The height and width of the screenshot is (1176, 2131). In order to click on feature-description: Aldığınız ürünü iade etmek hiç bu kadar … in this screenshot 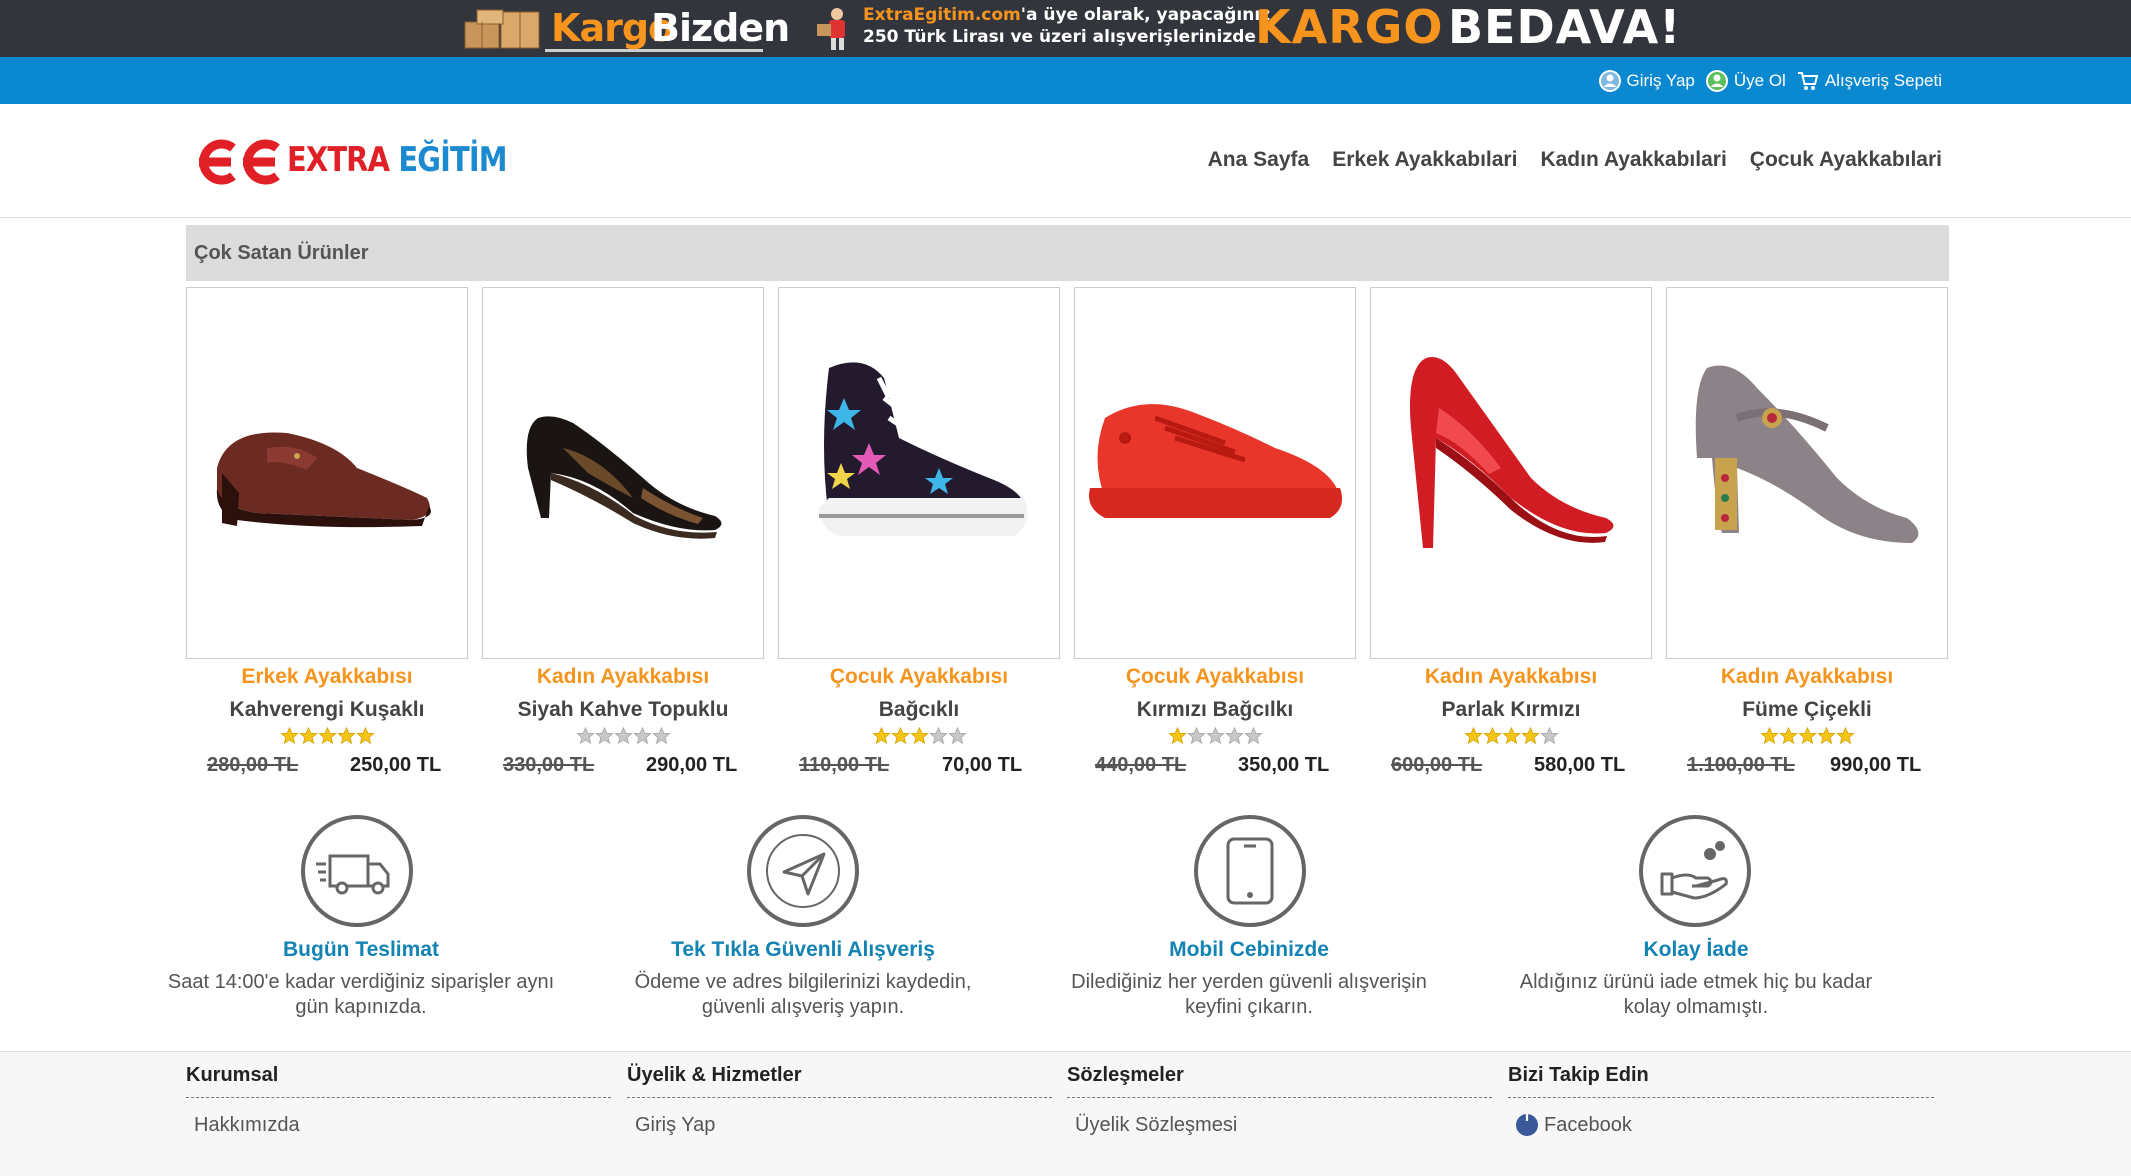, I will do `click(1696, 995)`.